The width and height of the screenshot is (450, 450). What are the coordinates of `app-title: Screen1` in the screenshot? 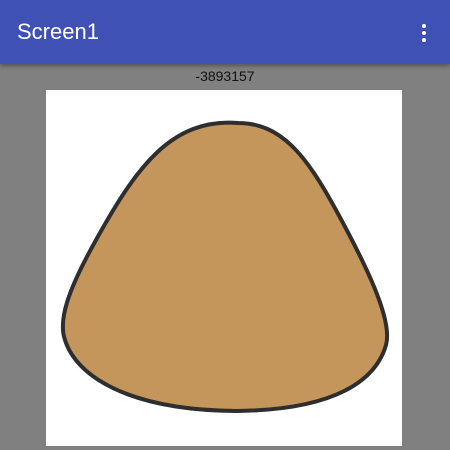 It's located at (58, 31).